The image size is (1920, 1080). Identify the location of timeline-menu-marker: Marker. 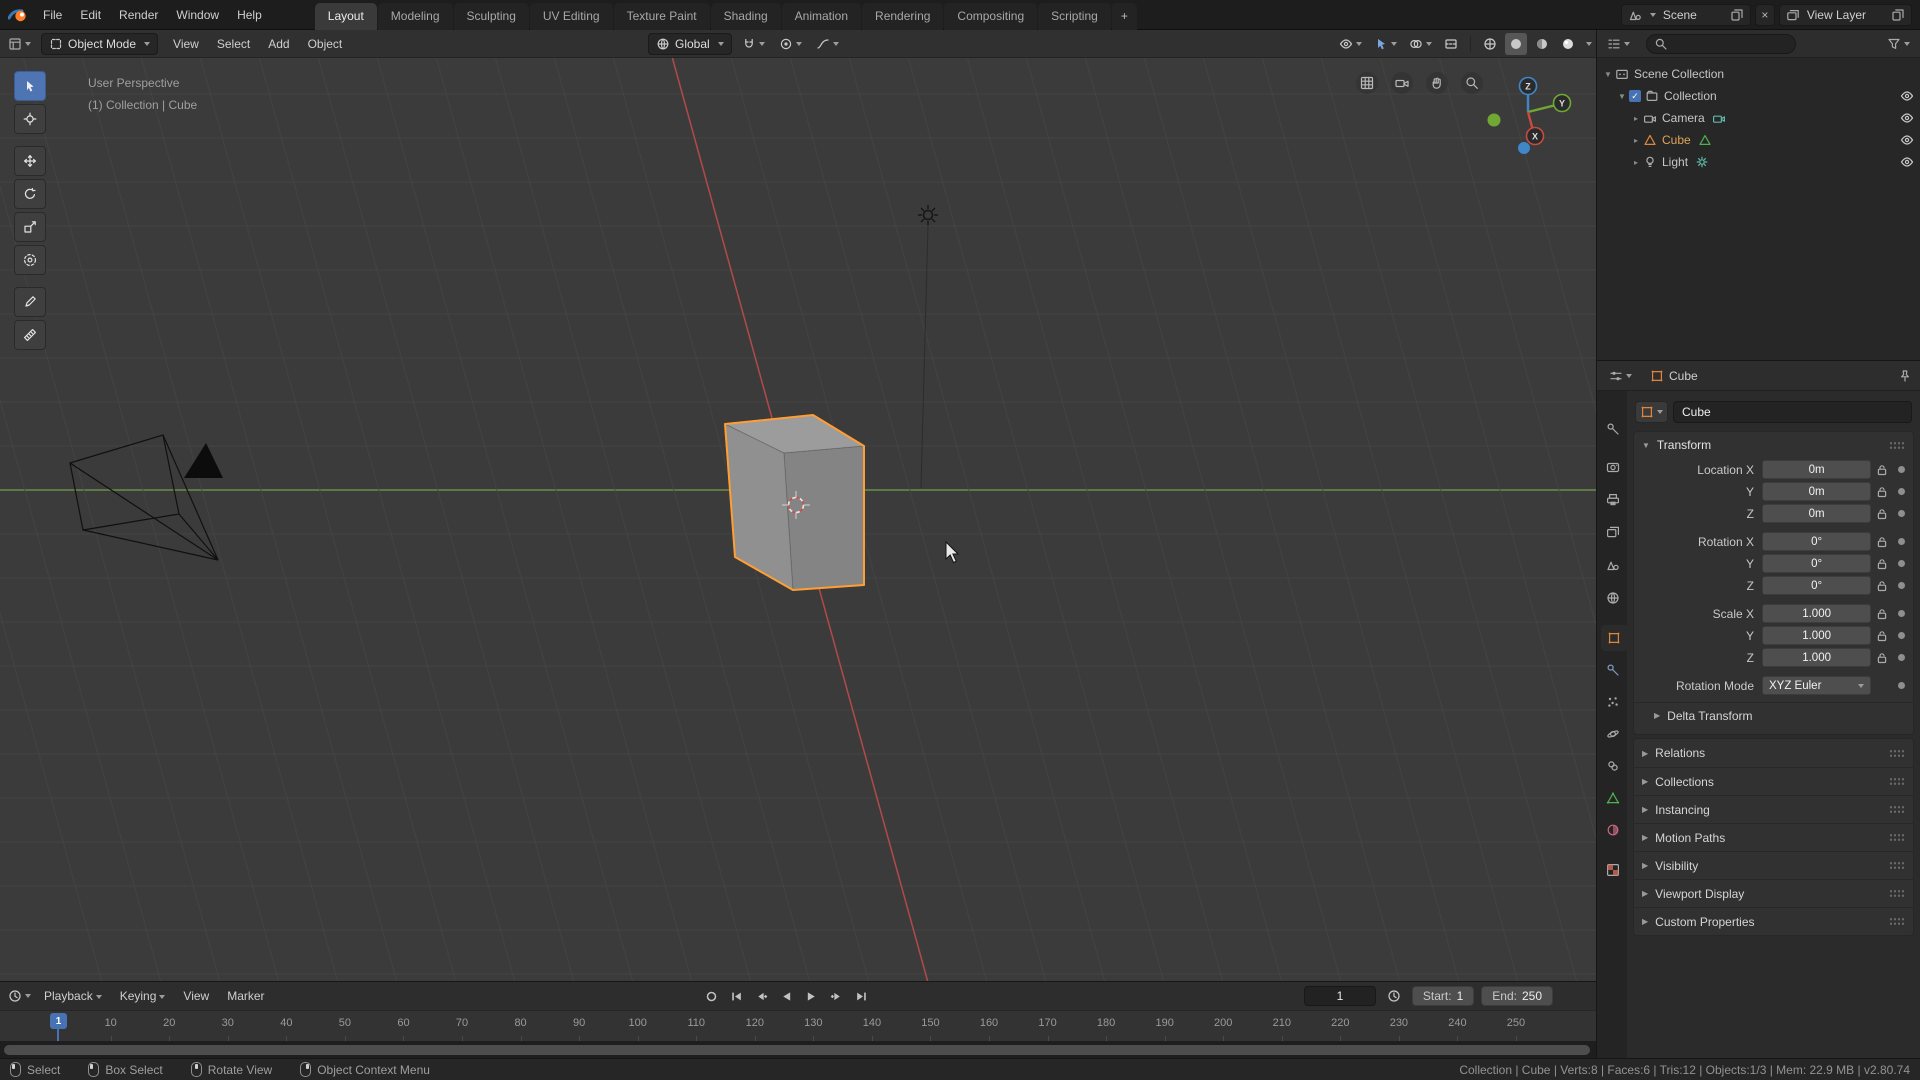
(245, 996).